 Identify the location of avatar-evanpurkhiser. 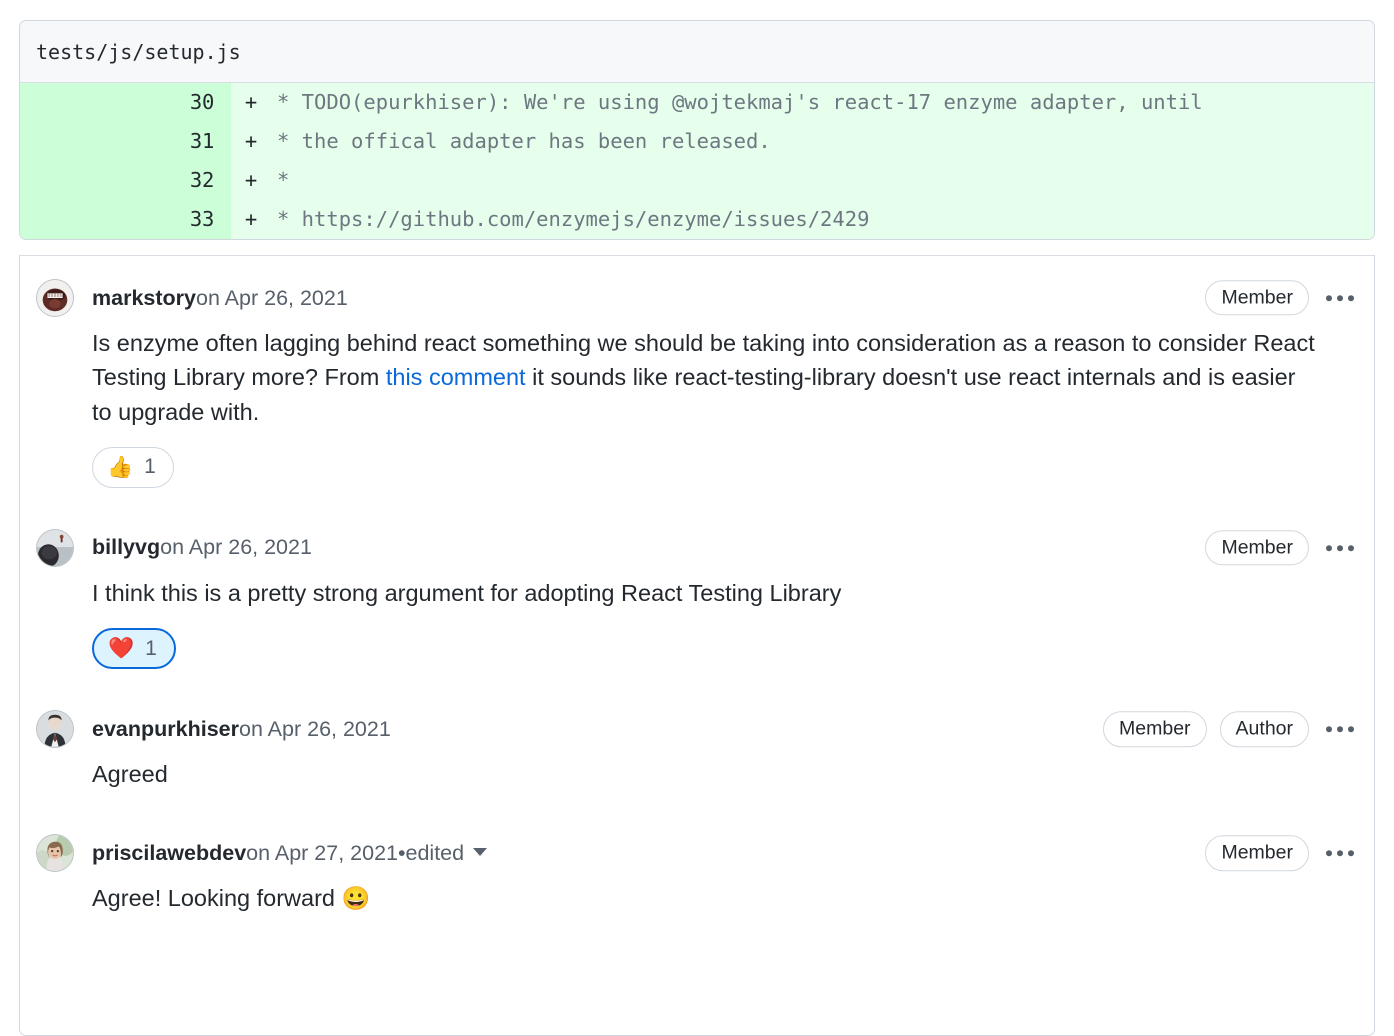
(55, 729).